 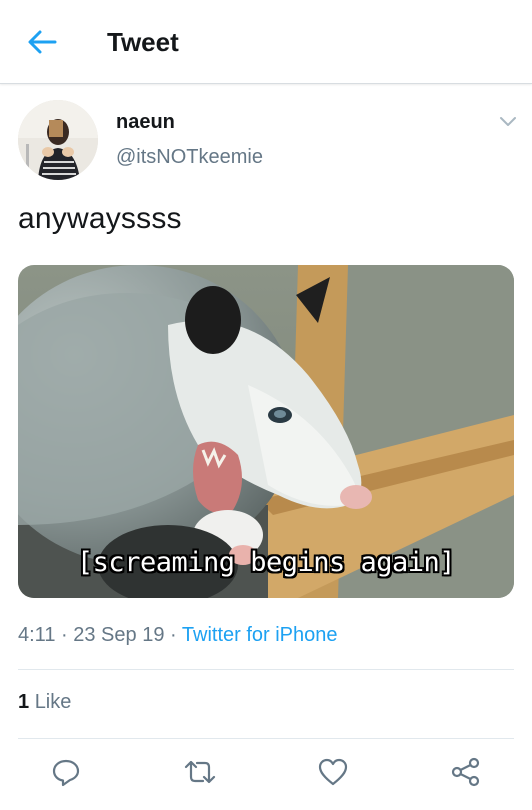 What do you see at coordinates (100, 218) in the screenshot?
I see `tweet-text: anywayssss` at bounding box center [100, 218].